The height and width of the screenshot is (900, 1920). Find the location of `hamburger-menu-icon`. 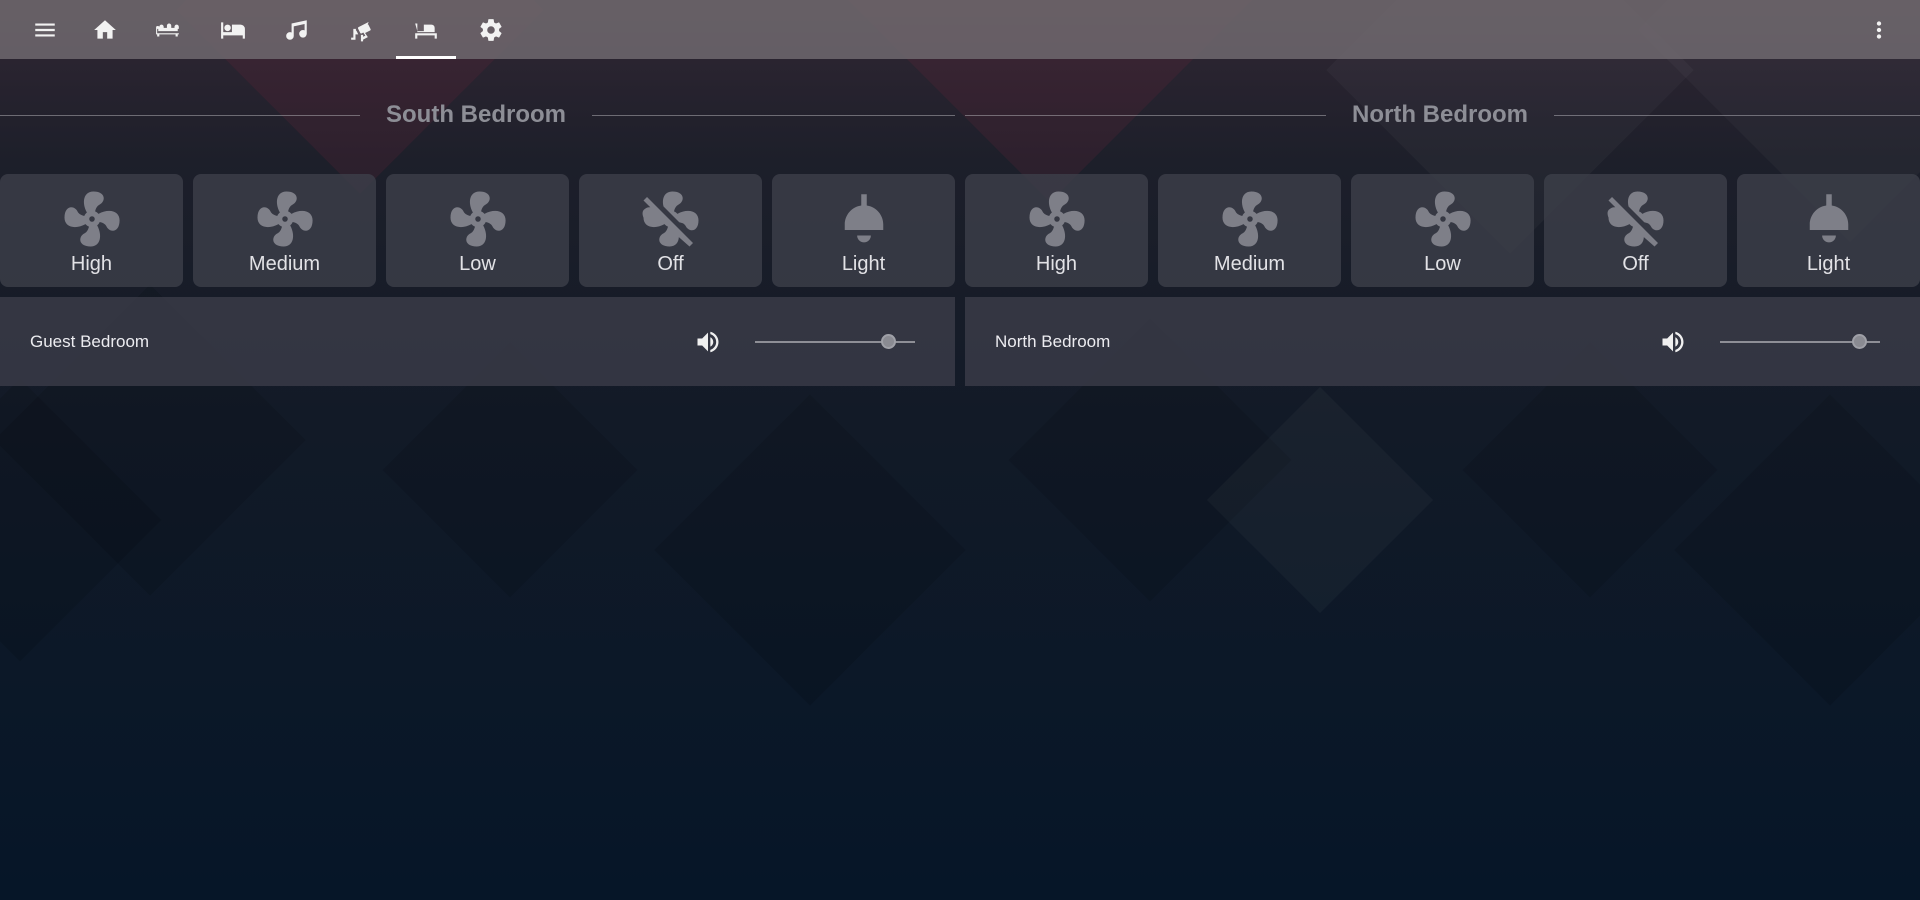

hamburger-menu-icon is located at coordinates (45, 29).